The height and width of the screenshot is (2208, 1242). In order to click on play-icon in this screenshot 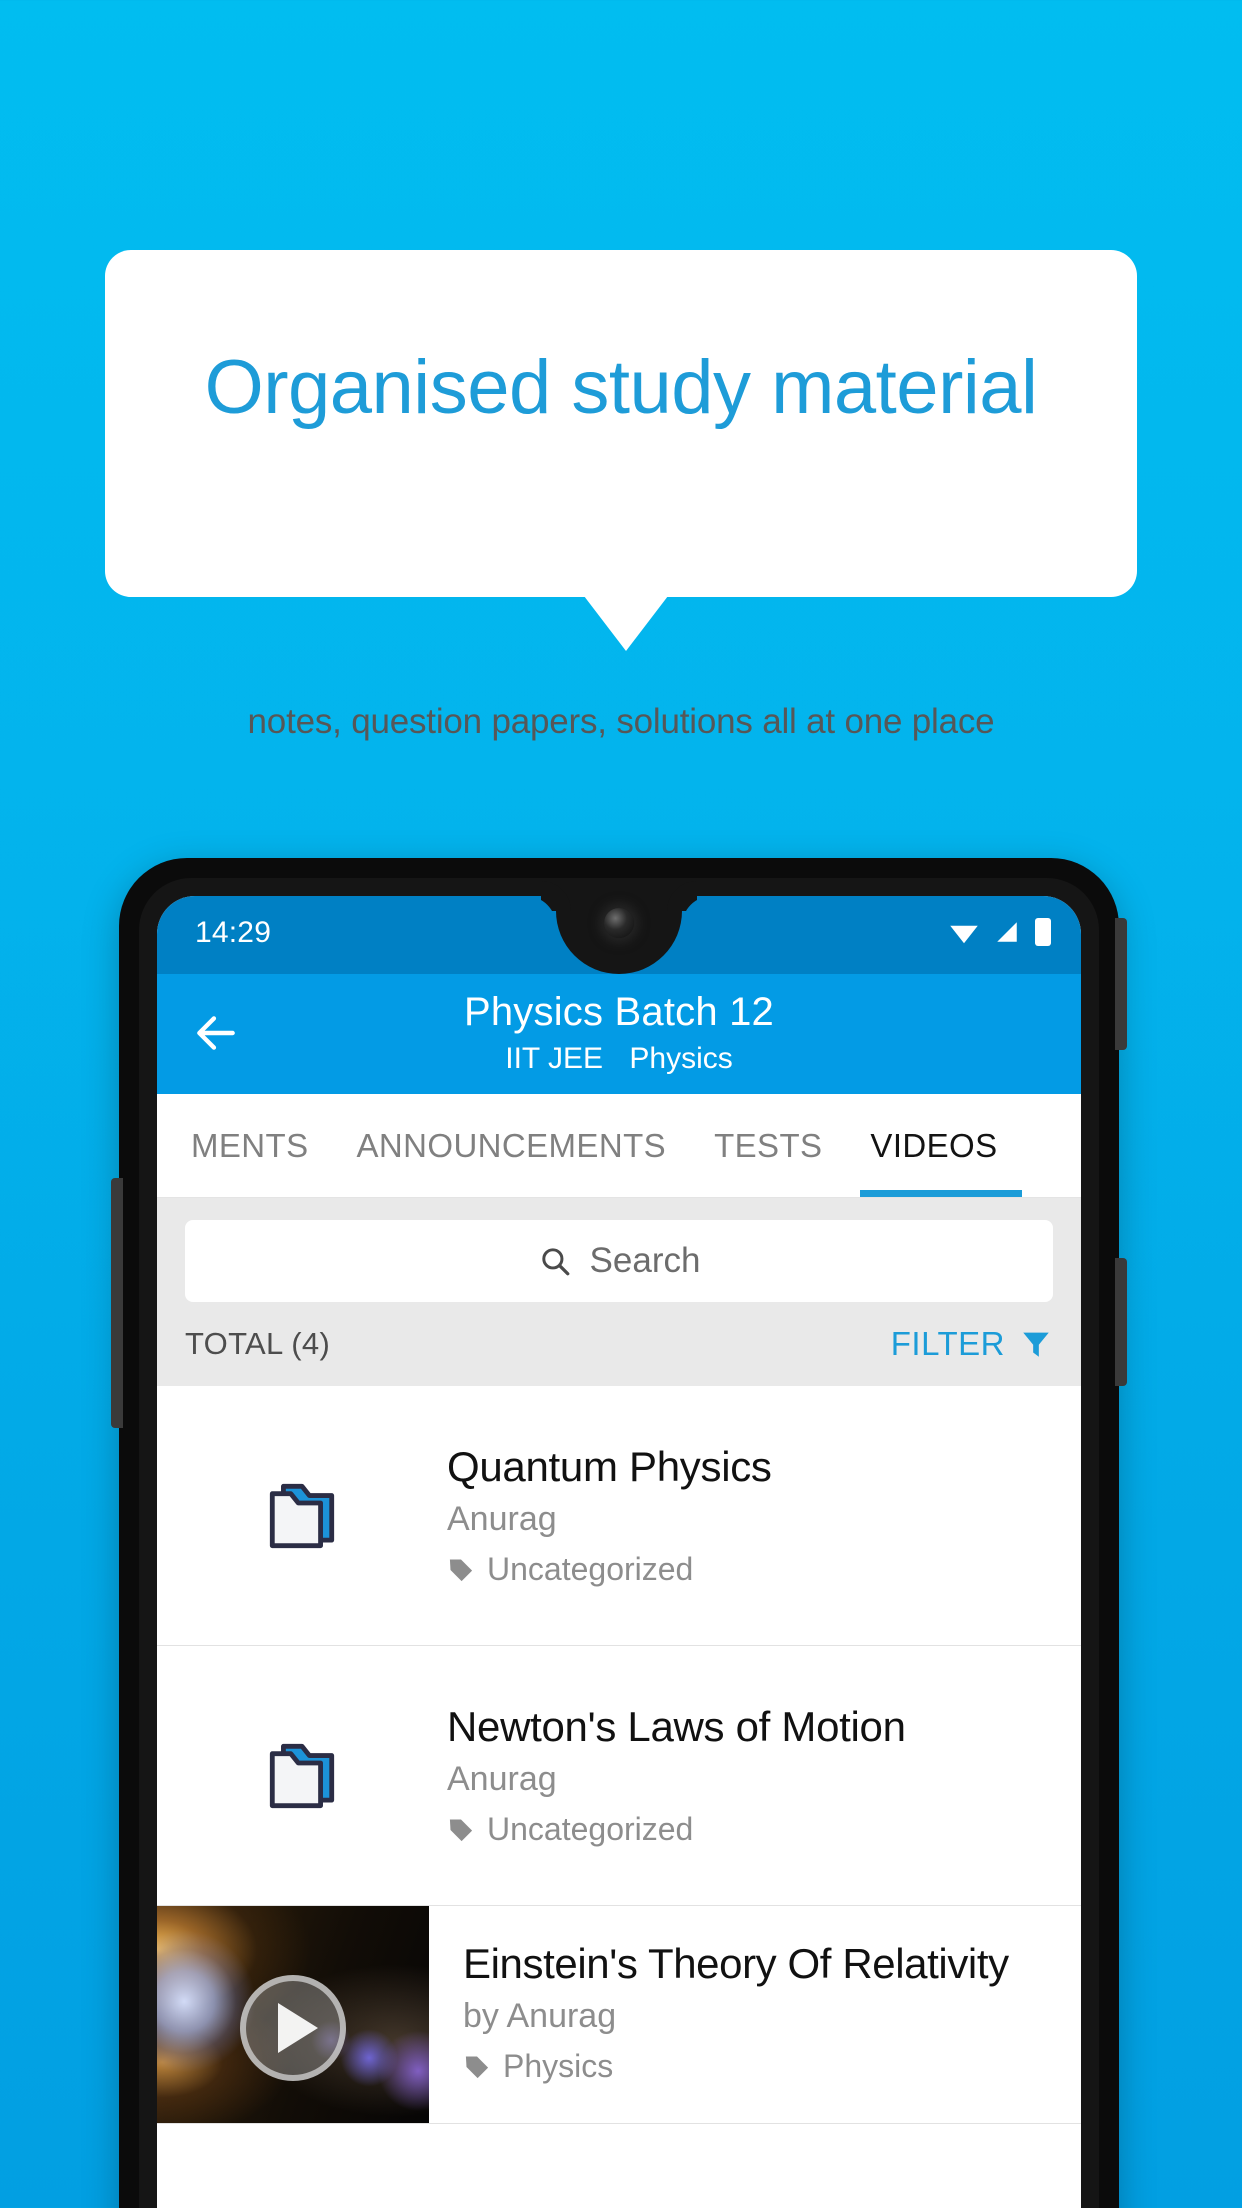, I will do `click(293, 2027)`.